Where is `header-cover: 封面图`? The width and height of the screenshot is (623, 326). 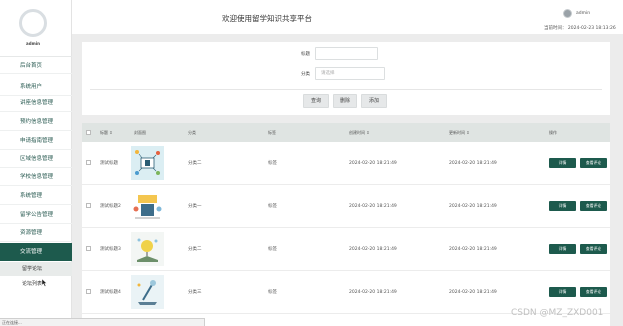
header-cover: 封面图 is located at coordinates (140, 132).